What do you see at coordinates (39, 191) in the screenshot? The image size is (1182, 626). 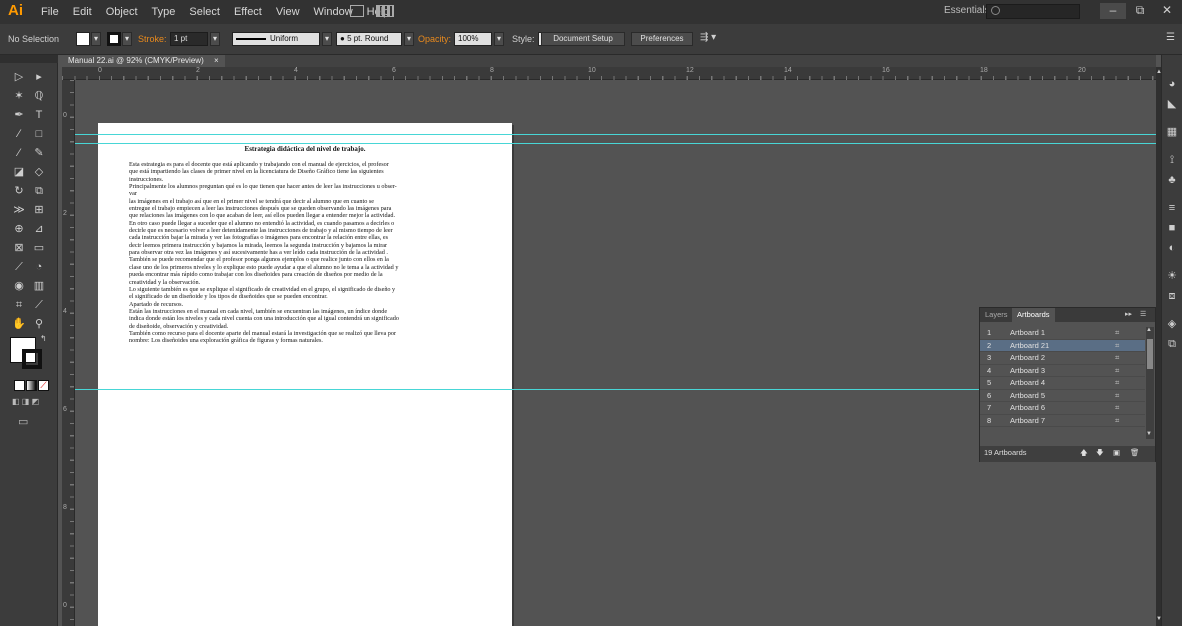 I see `scale-tool-icon: ⧉` at bounding box center [39, 191].